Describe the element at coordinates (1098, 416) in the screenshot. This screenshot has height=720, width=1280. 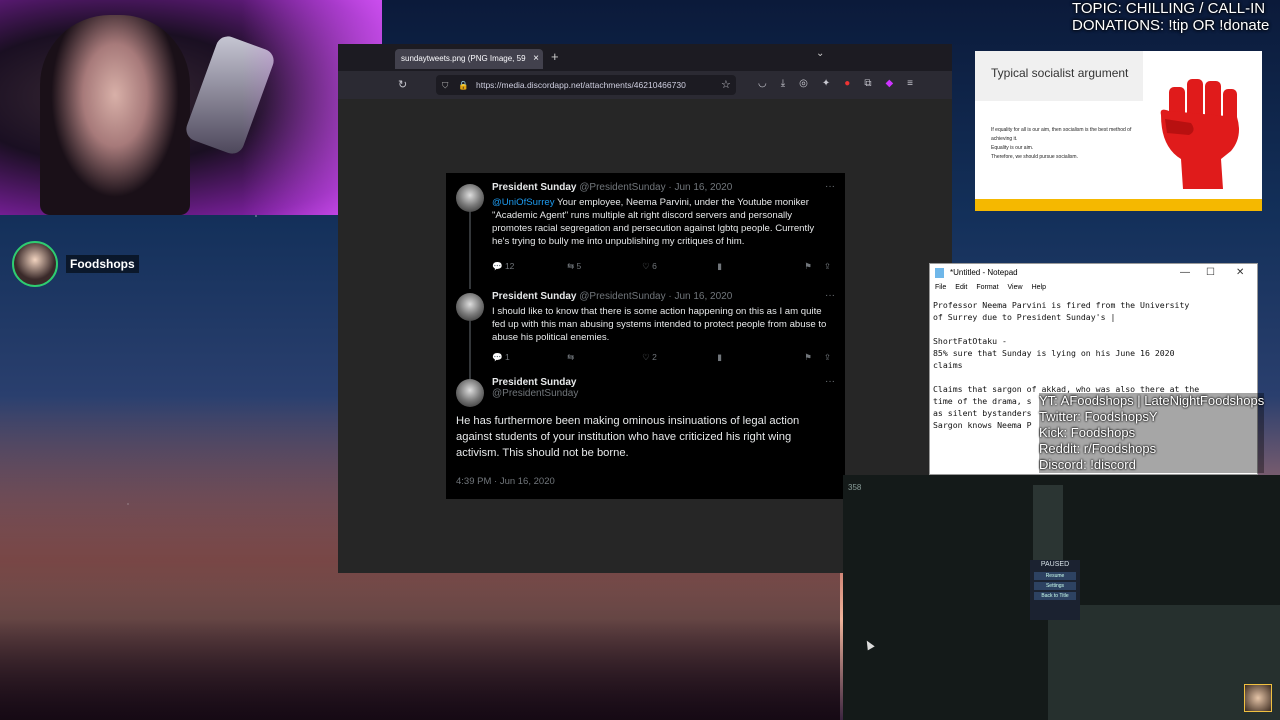
I see `social-twitter: Twitter: FoodshopsY` at that location.